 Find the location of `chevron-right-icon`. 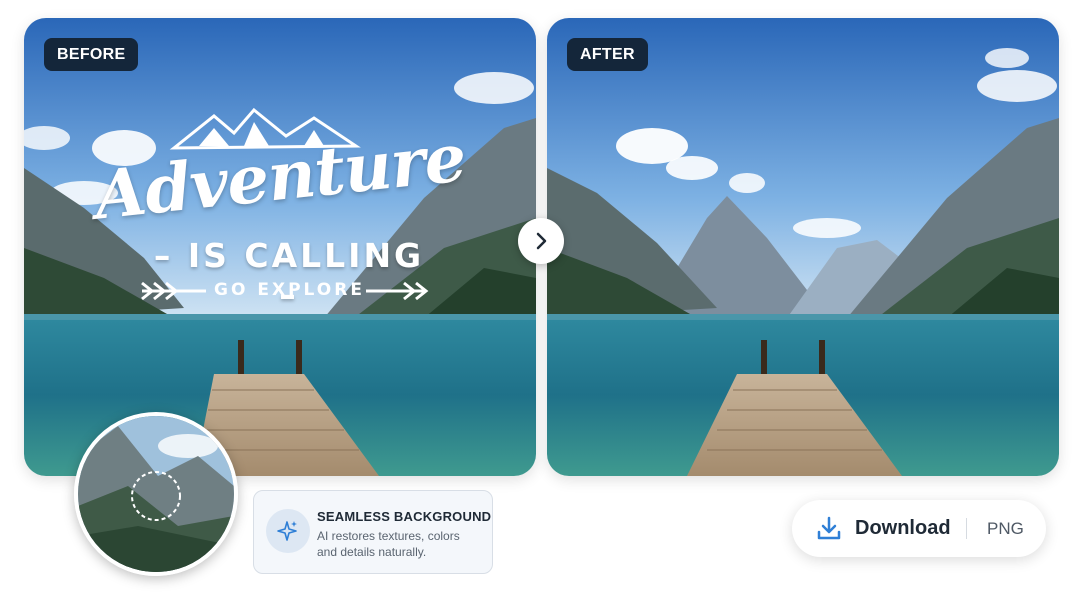

chevron-right-icon is located at coordinates (541, 241).